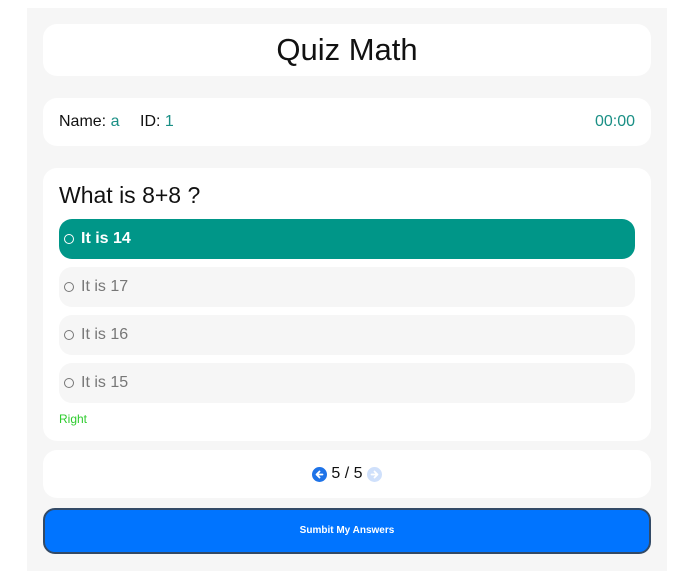  I want to click on id-label: ID:, so click(150, 121).